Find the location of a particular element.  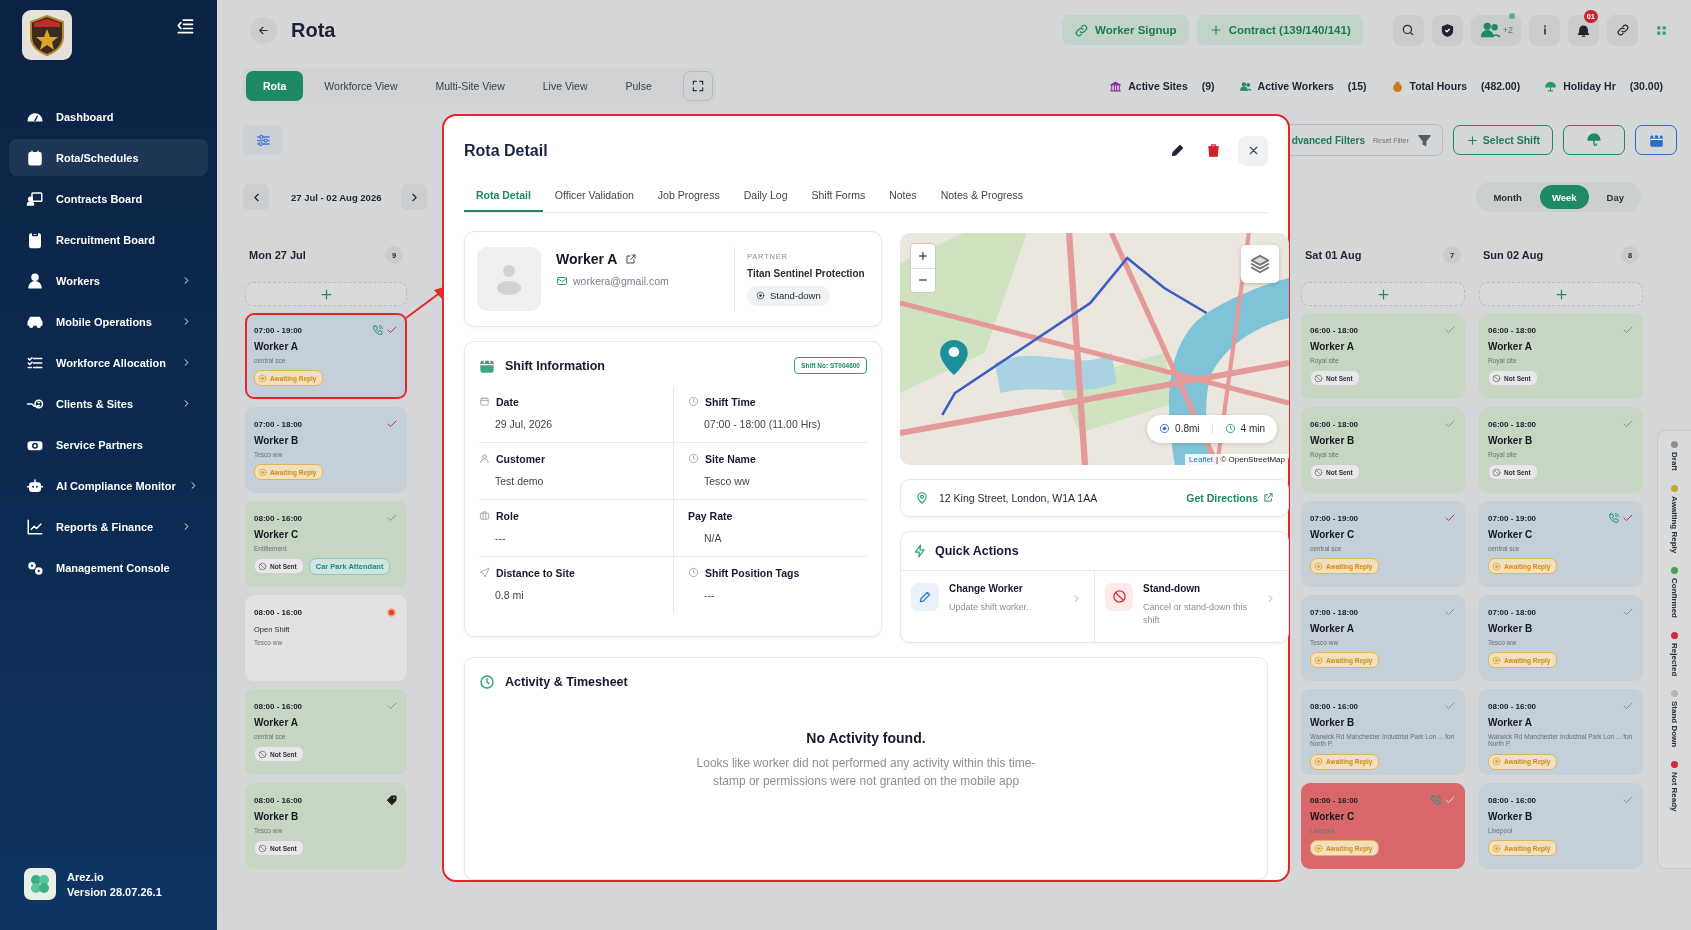

back-button is located at coordinates (263, 30).